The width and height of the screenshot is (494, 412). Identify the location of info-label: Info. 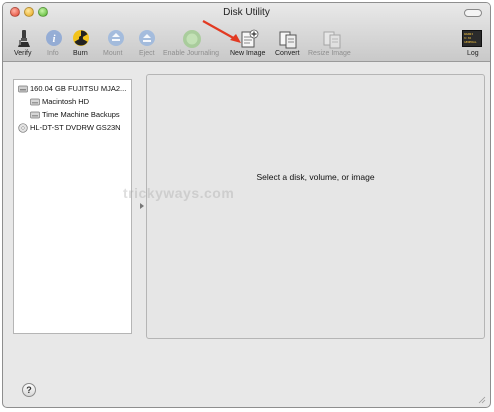
(53, 53).